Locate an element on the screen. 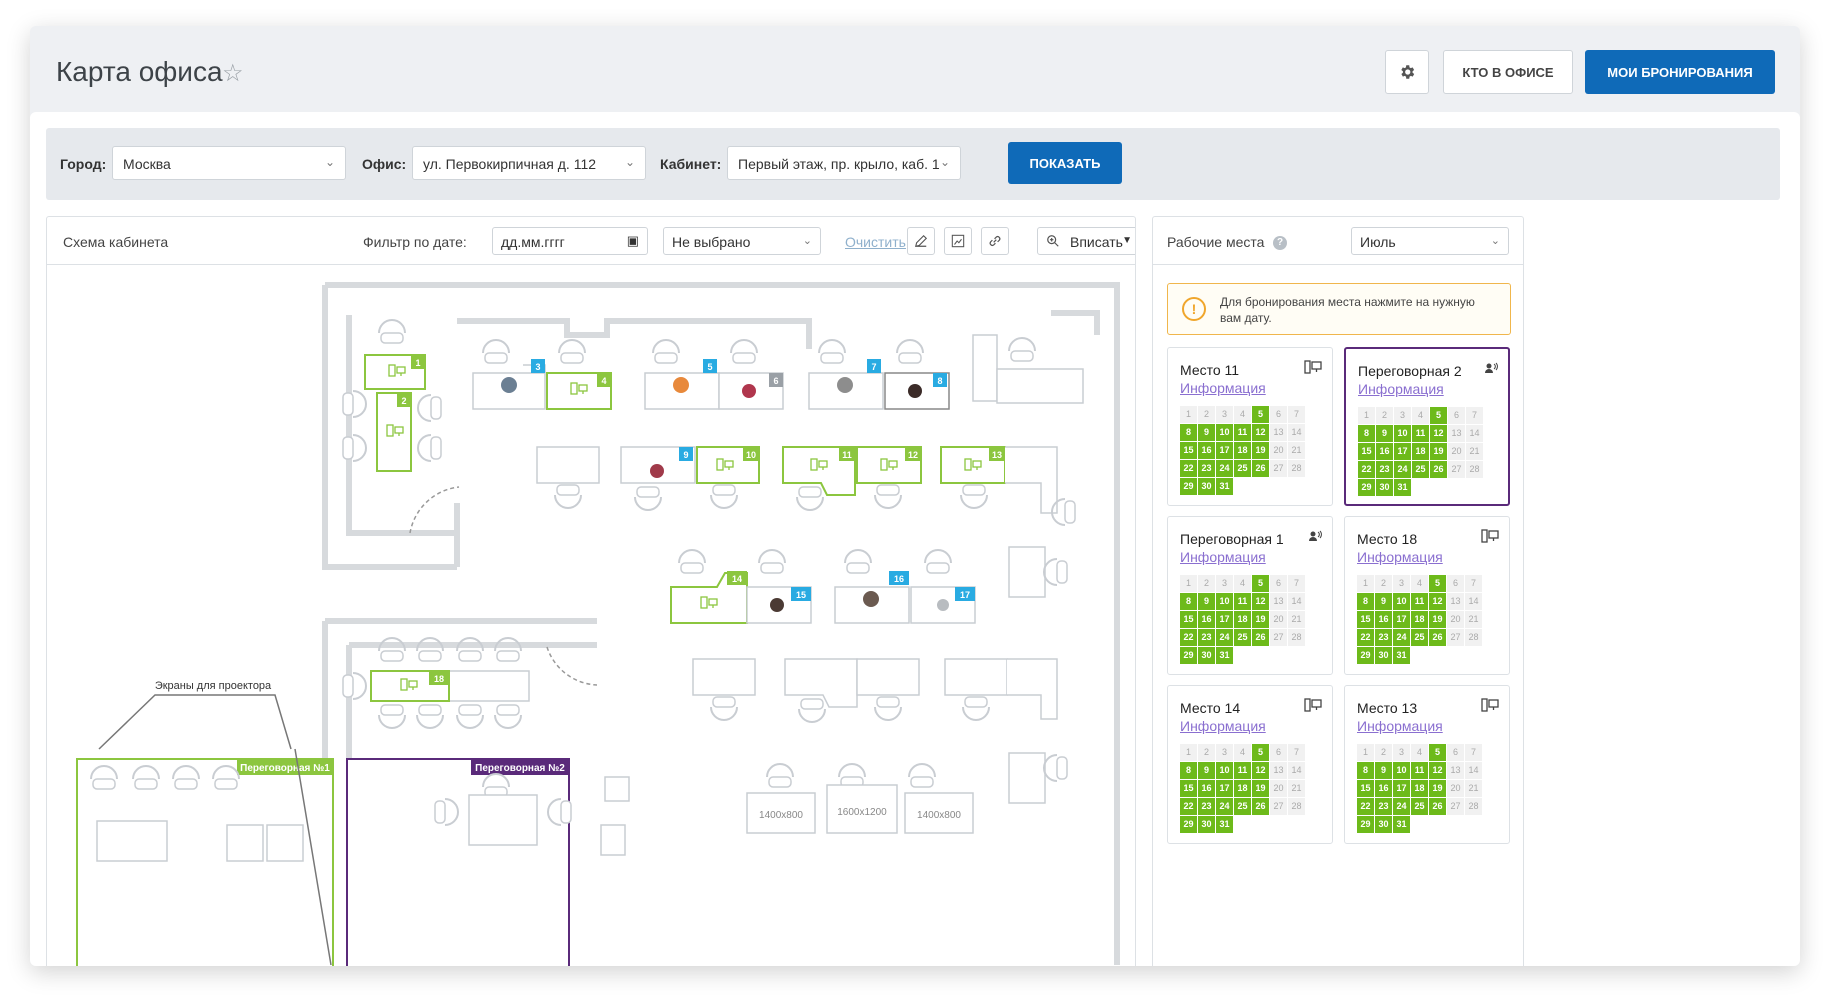 This screenshot has width=1830, height=996. month-select: Июль ⌄ is located at coordinates (1430, 241).